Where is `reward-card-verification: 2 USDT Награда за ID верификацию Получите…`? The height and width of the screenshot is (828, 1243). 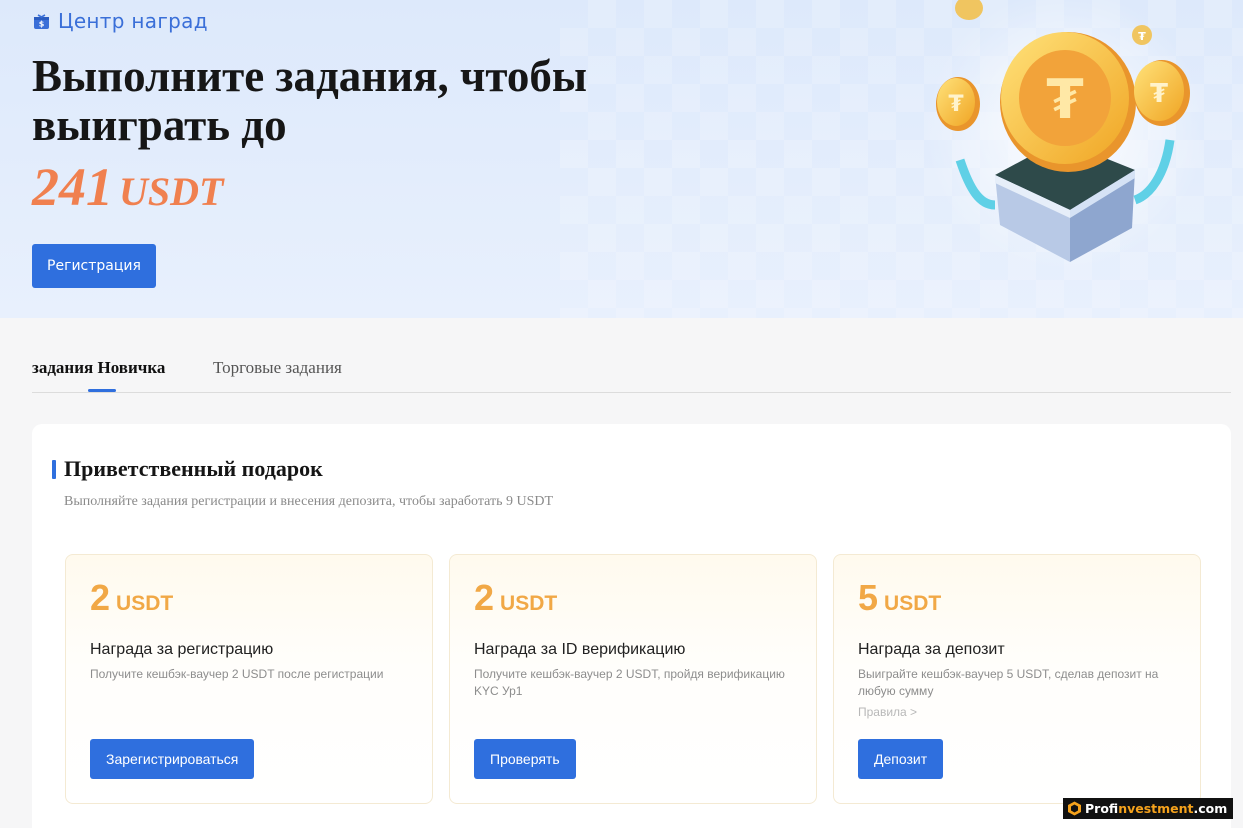
reward-card-verification: 2 USDT Награда за ID верификацию Получите… is located at coordinates (633, 679).